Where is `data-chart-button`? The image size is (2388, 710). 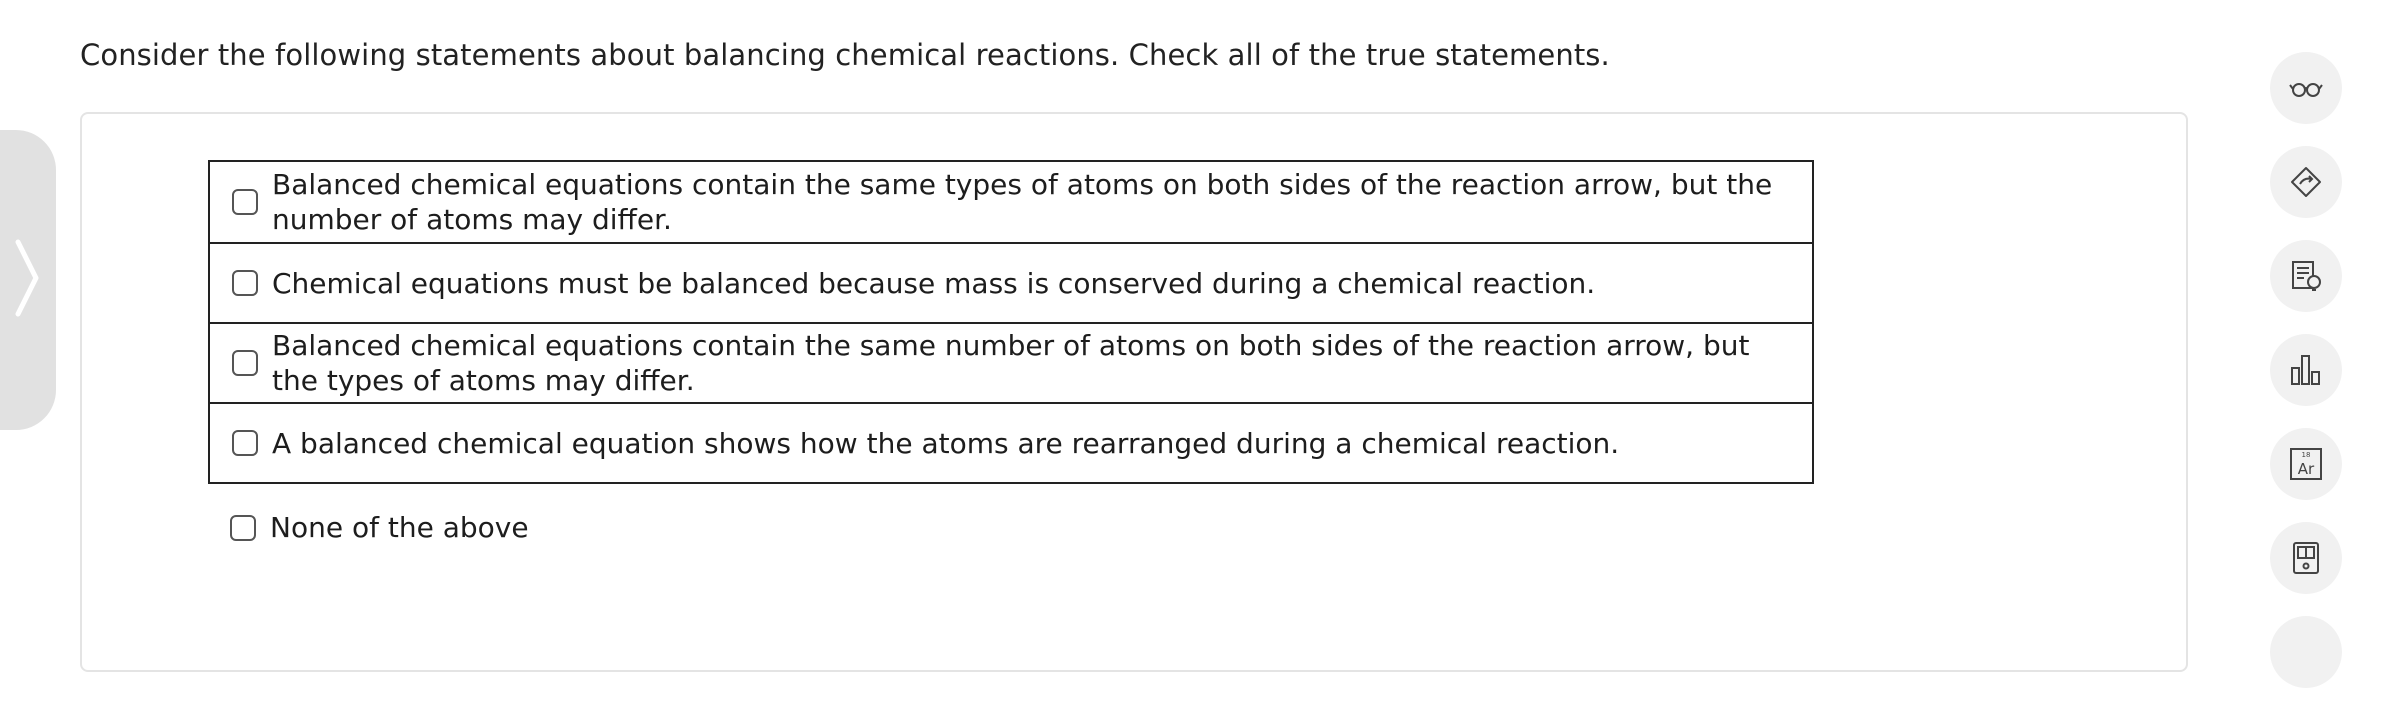 data-chart-button is located at coordinates (2306, 370).